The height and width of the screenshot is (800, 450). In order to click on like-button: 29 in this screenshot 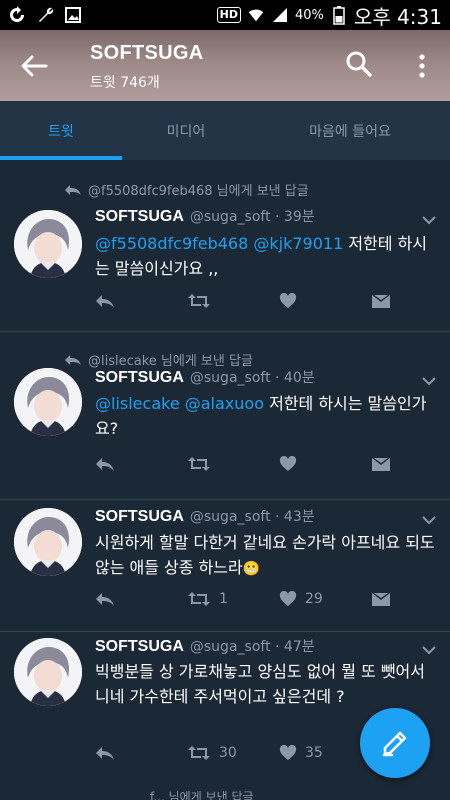, I will do `click(325, 599)`.